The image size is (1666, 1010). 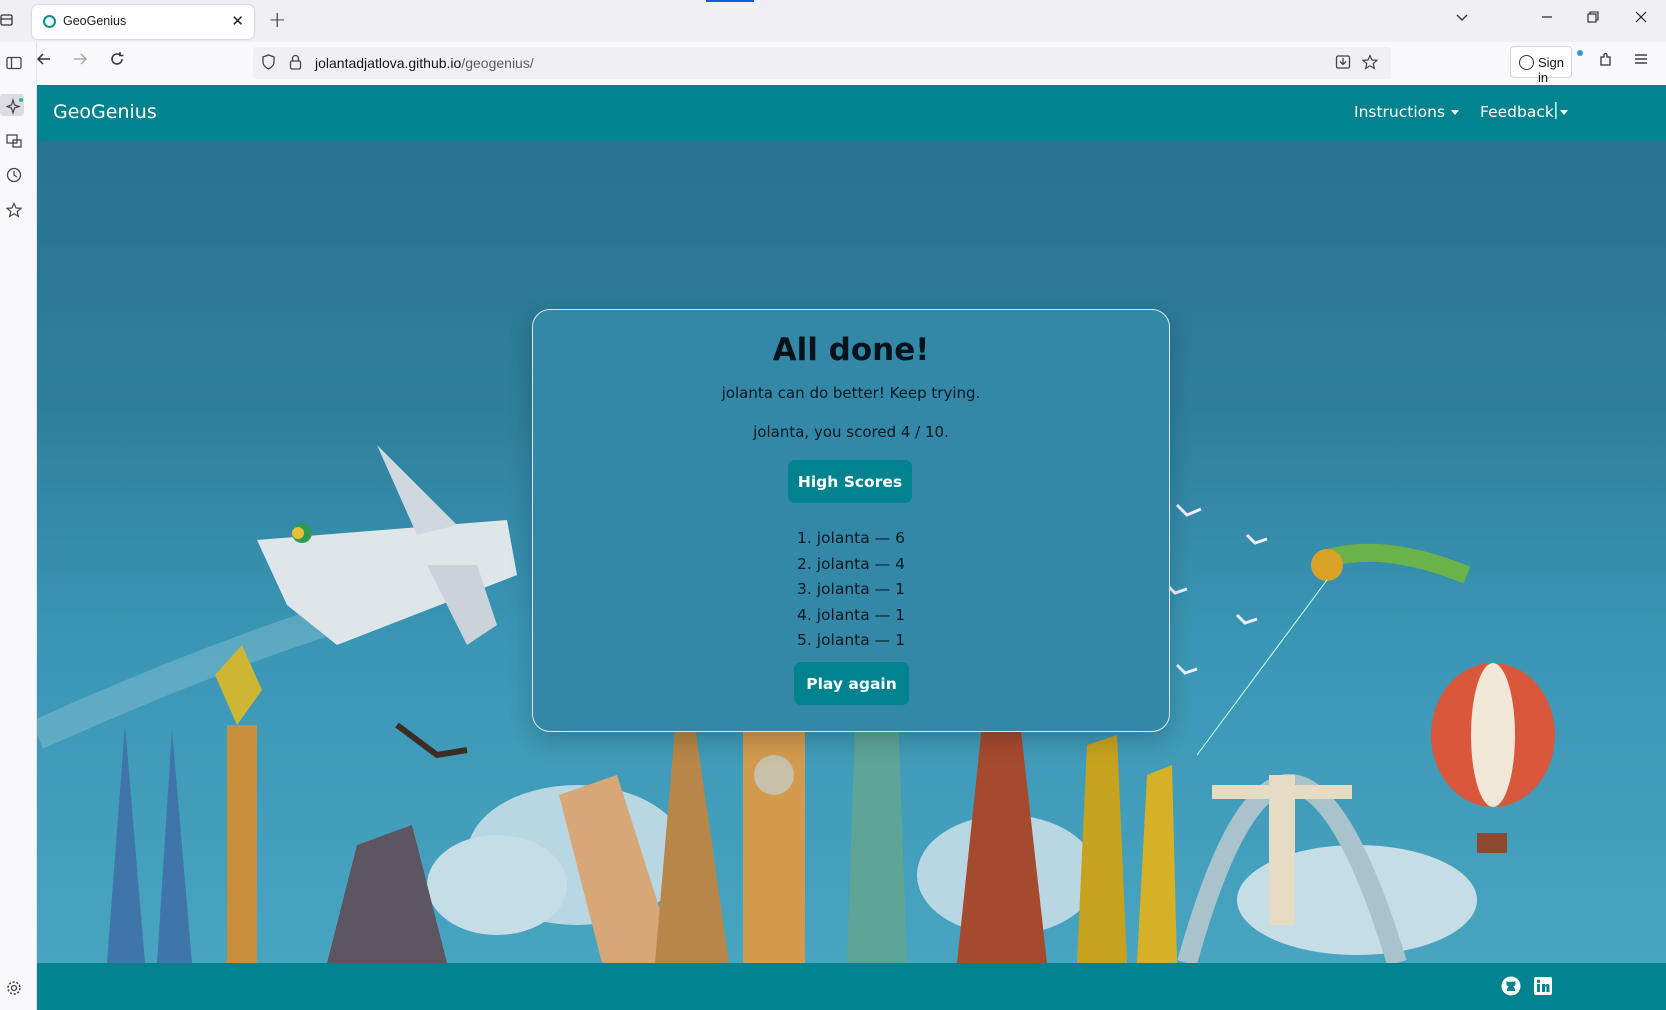 I want to click on new-tab-icon: +, so click(x=277, y=20).